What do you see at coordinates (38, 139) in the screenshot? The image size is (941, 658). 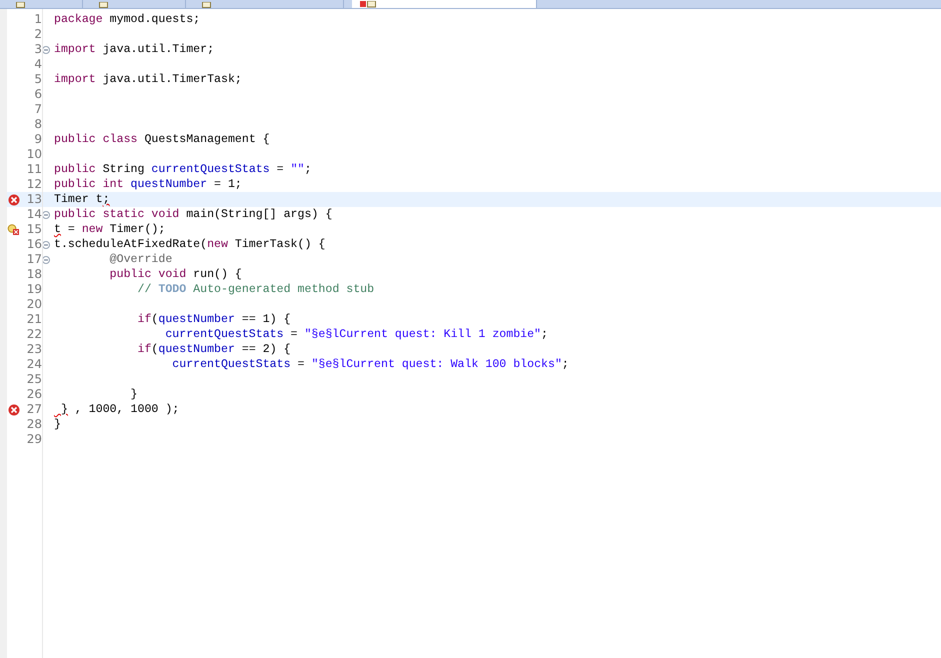 I see `line-number: 9` at bounding box center [38, 139].